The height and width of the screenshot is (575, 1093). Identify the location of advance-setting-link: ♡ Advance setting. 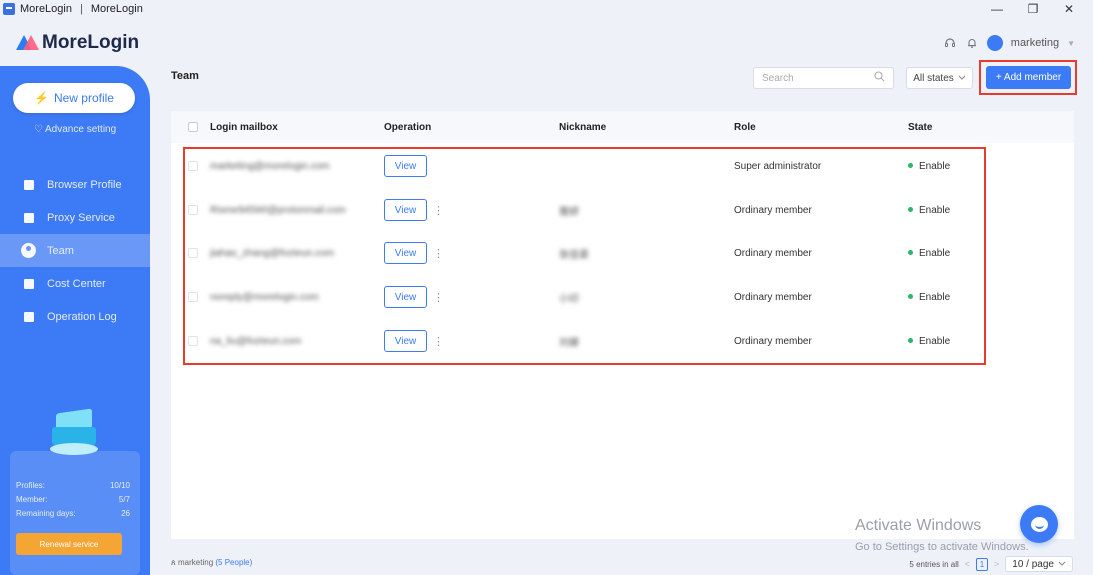
(75, 129).